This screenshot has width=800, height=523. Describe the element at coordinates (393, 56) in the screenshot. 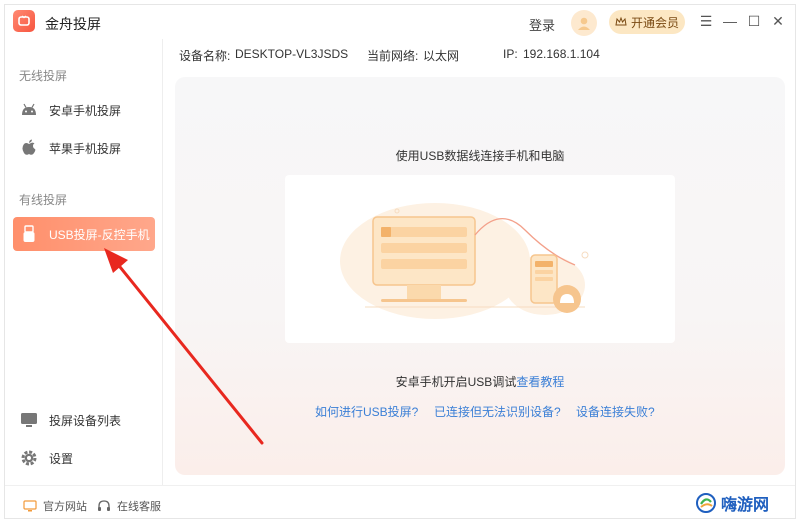

I see `network-label: 当前网络:` at that location.